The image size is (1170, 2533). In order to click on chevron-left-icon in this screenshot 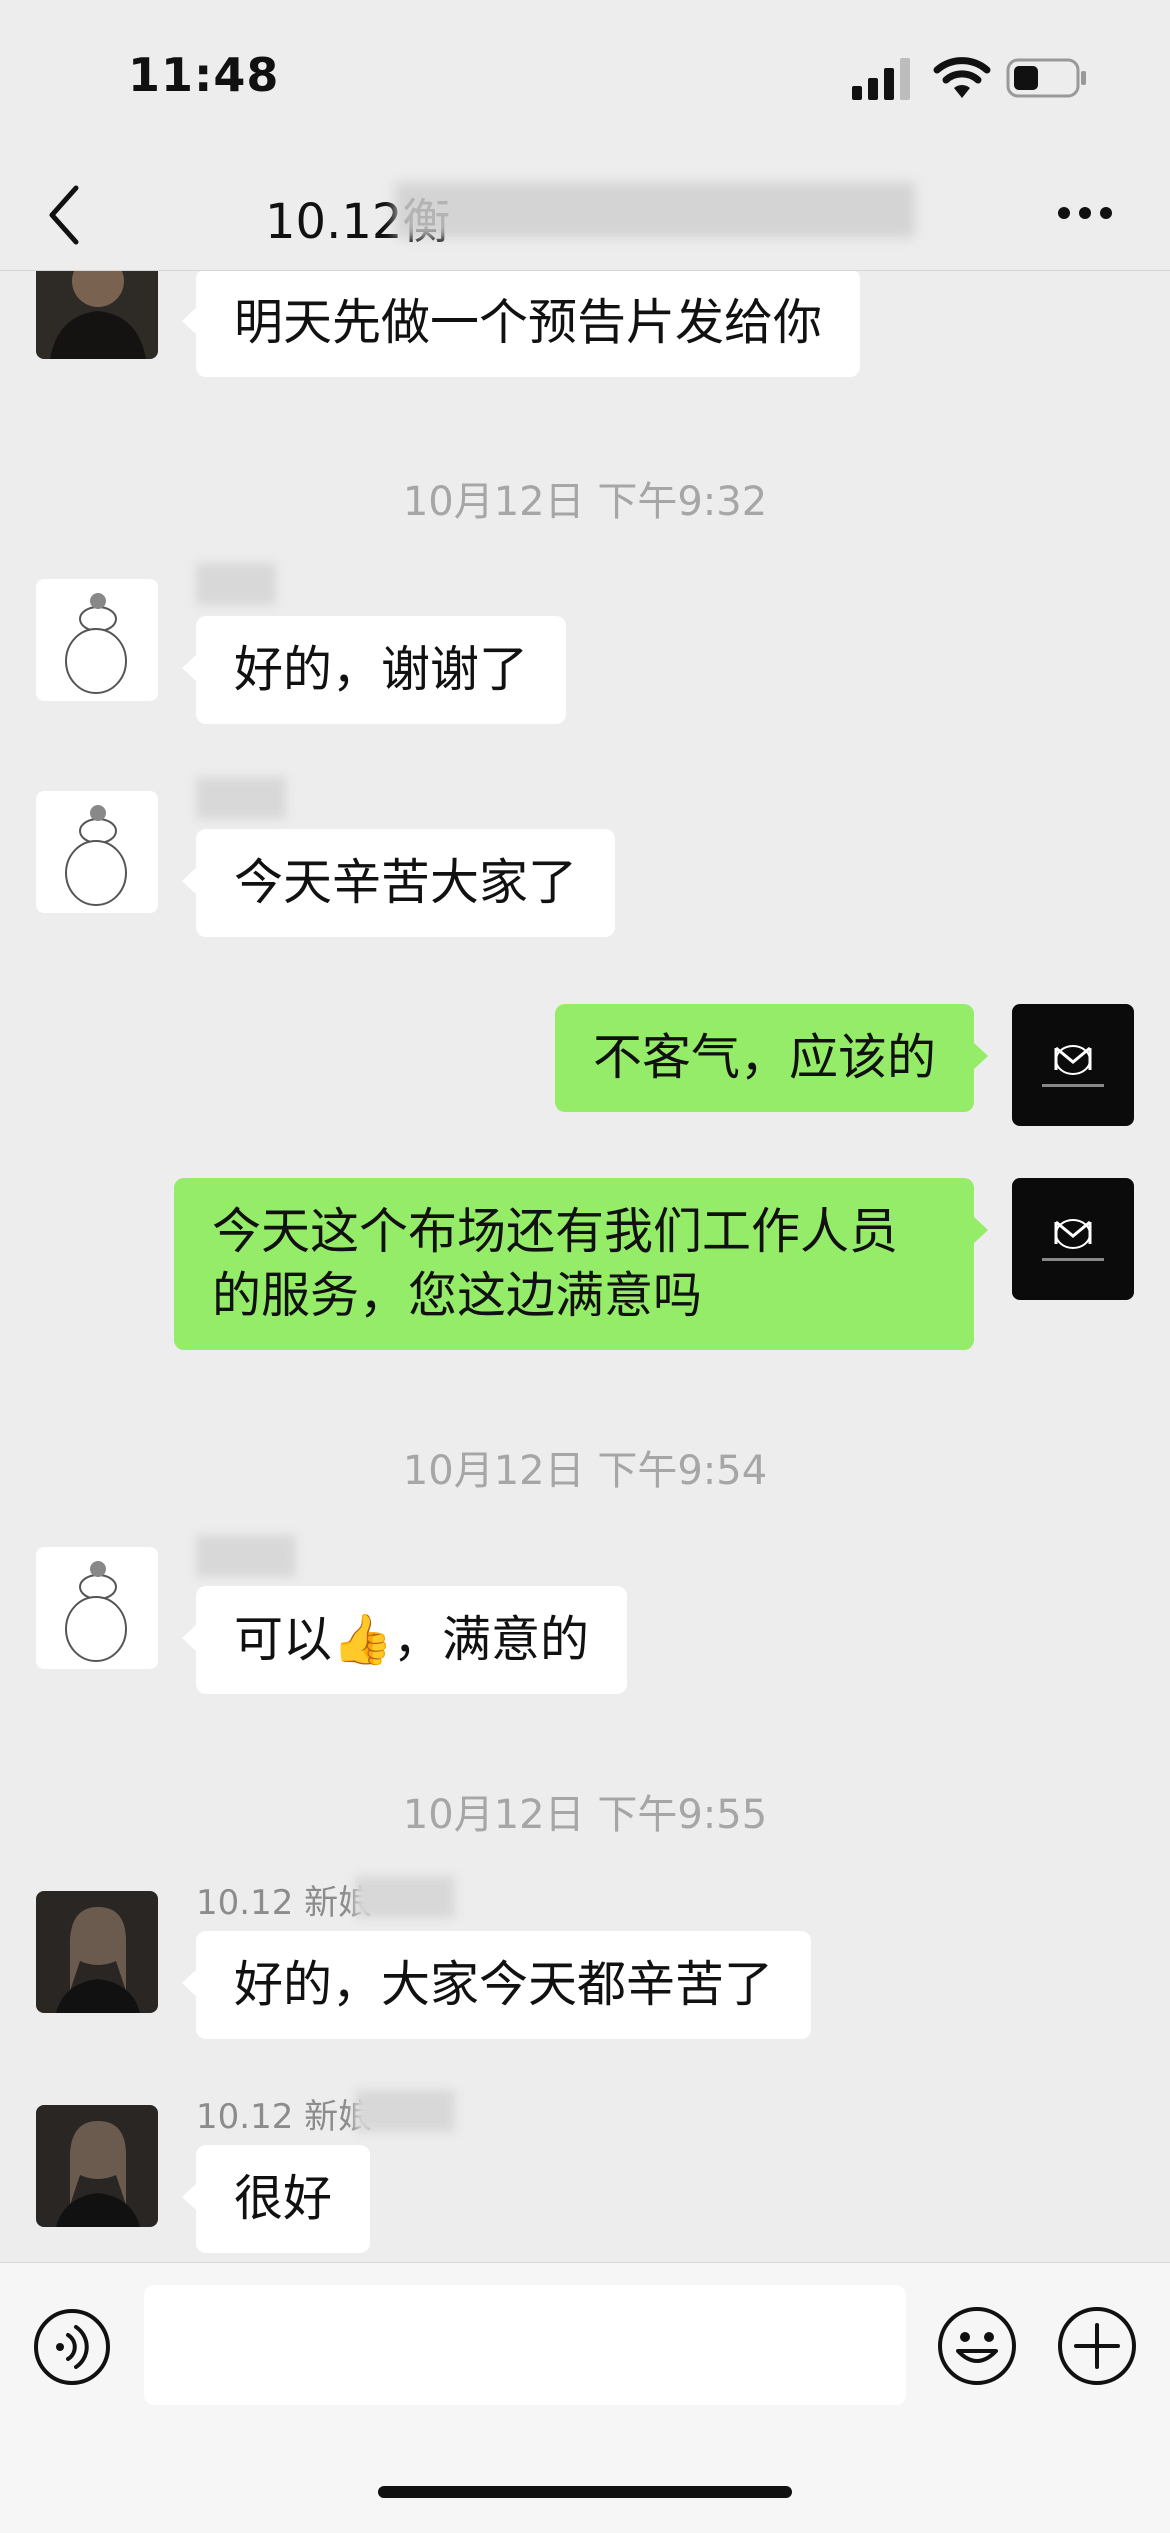, I will do `click(64, 215)`.